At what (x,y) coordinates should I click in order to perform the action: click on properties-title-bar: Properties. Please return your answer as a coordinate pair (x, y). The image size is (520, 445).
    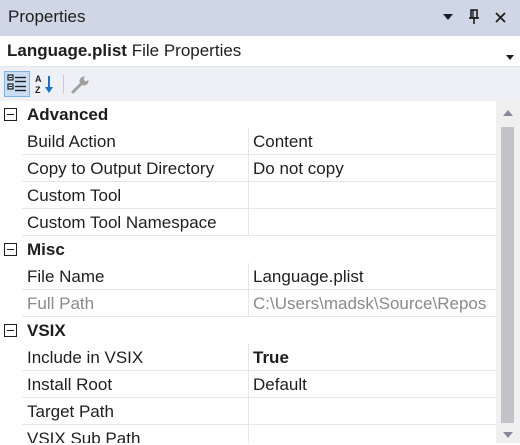
    Looking at the image, I should click on (260, 18).